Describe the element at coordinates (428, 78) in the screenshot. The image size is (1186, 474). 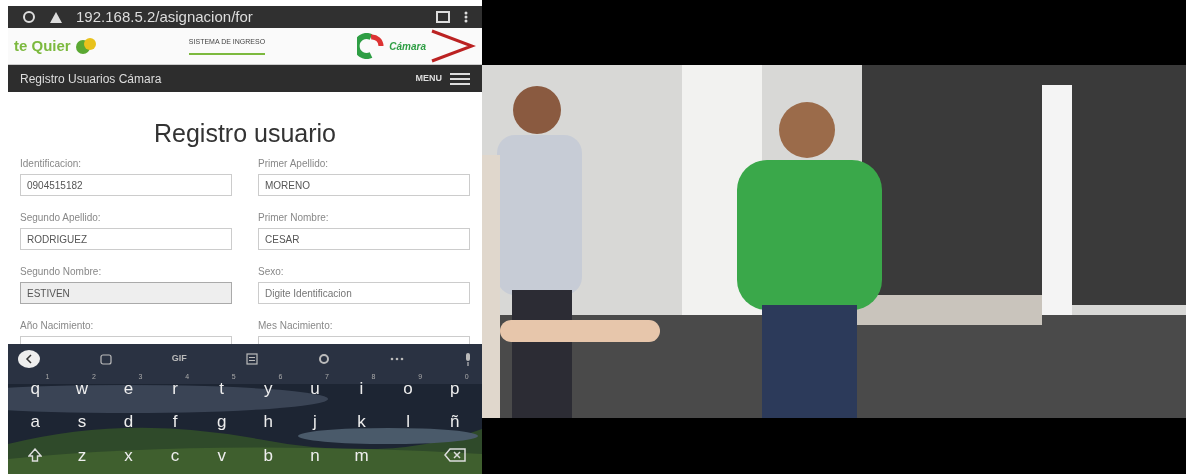
I see `menu-link: MENU` at that location.